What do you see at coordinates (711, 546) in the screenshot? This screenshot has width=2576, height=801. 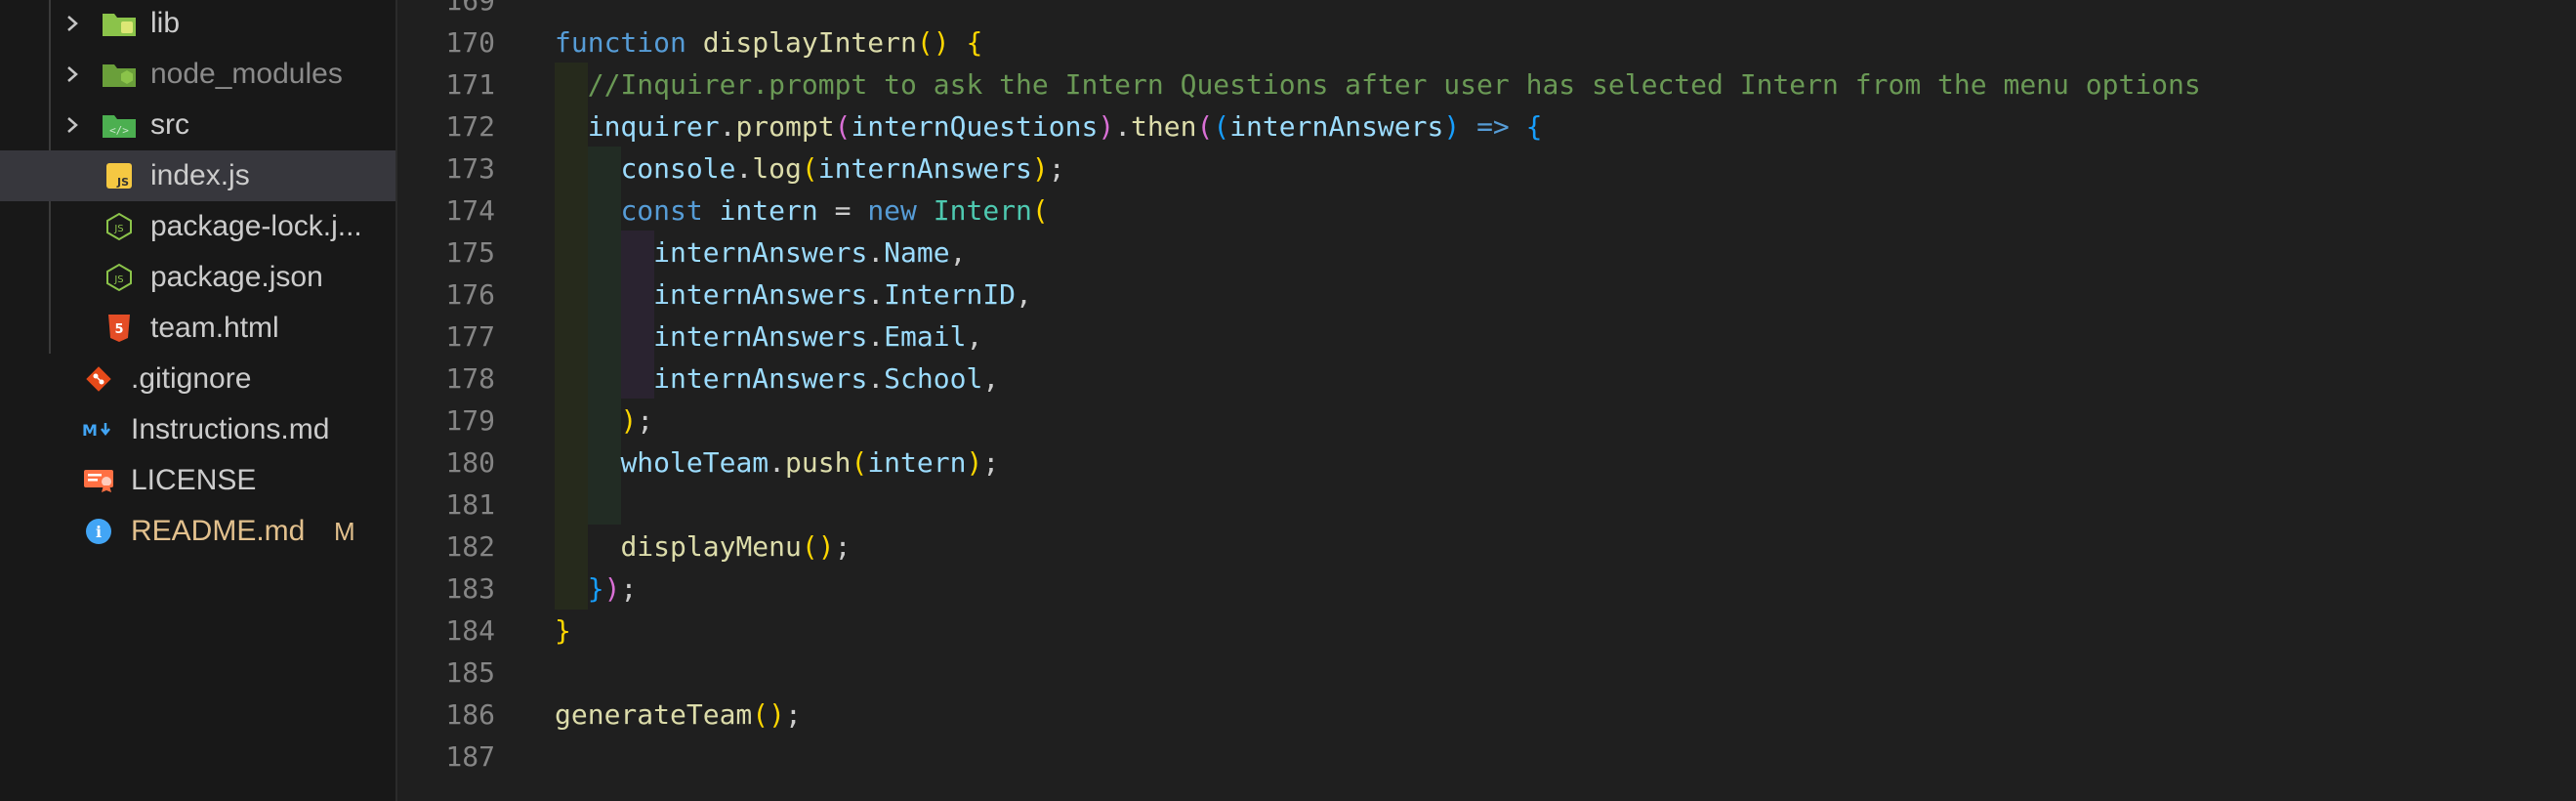 I see `code-token: displayMenu` at bounding box center [711, 546].